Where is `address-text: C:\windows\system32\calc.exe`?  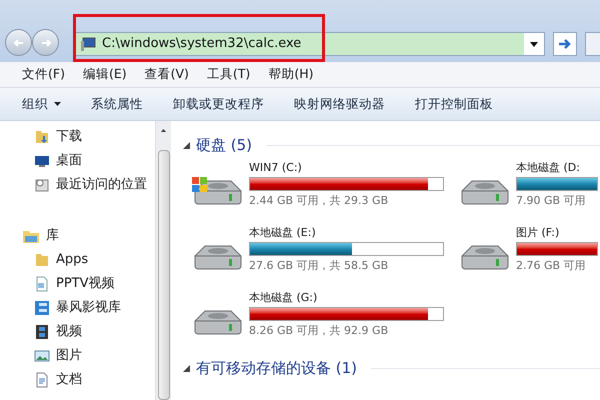
address-text: C:\windows\system32\calc.exe is located at coordinates (202, 44).